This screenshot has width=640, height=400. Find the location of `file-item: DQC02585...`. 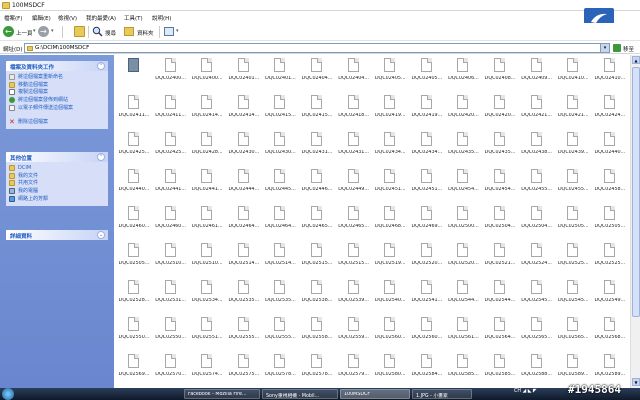

file-item: DQC02585... is located at coordinates (500, 371).